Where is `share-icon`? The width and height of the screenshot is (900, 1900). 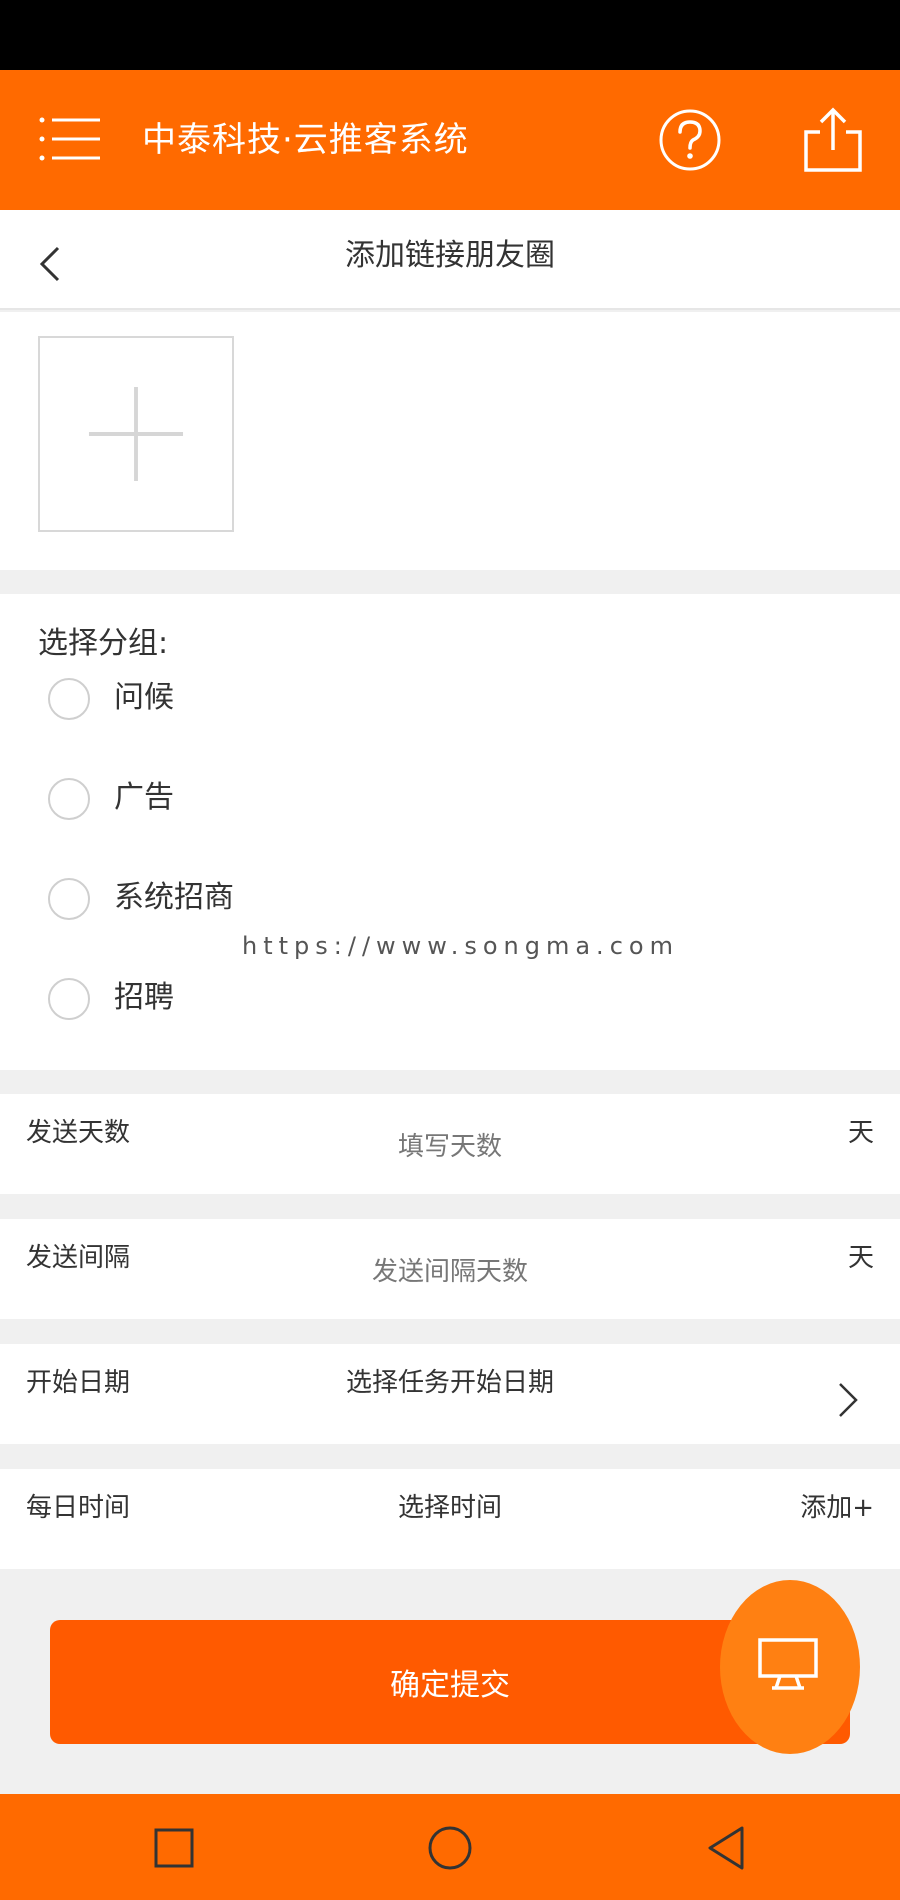
share-icon is located at coordinates (833, 140).